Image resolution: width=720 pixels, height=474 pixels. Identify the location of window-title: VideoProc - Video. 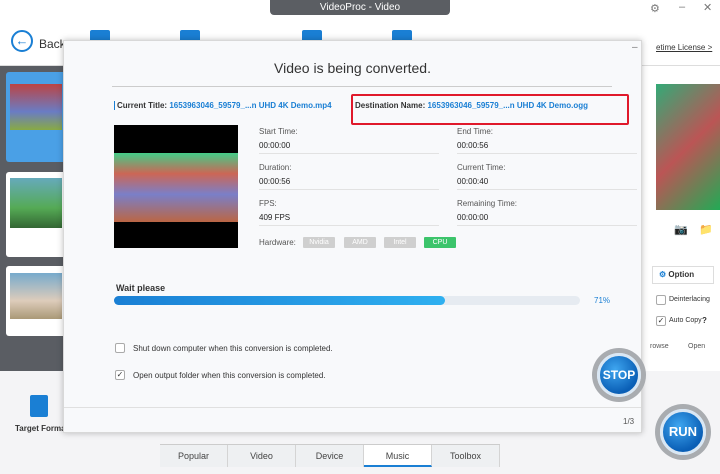
(360, 7).